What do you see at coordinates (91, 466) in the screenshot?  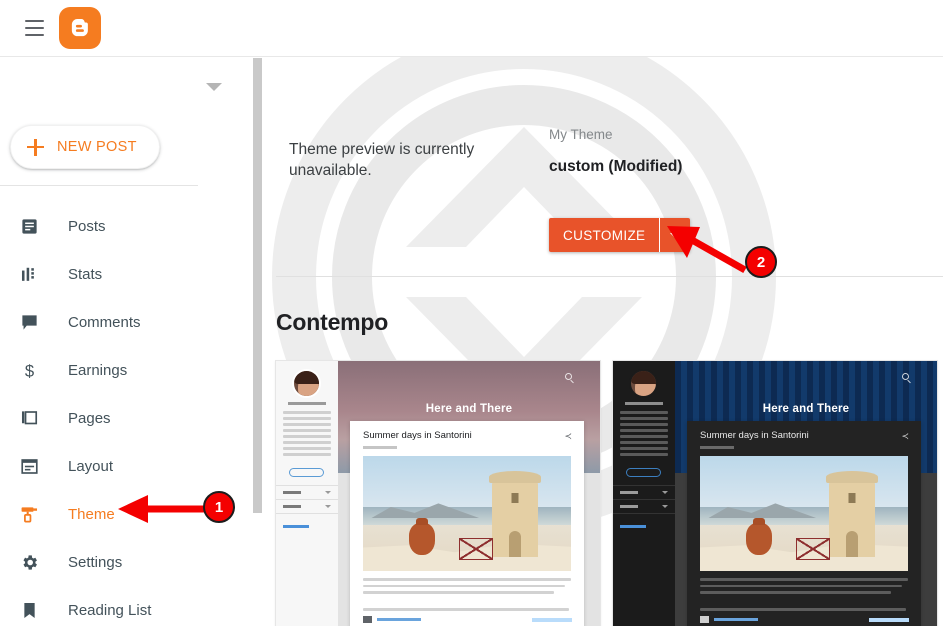 I see `sidebar-item-label: Layout` at bounding box center [91, 466].